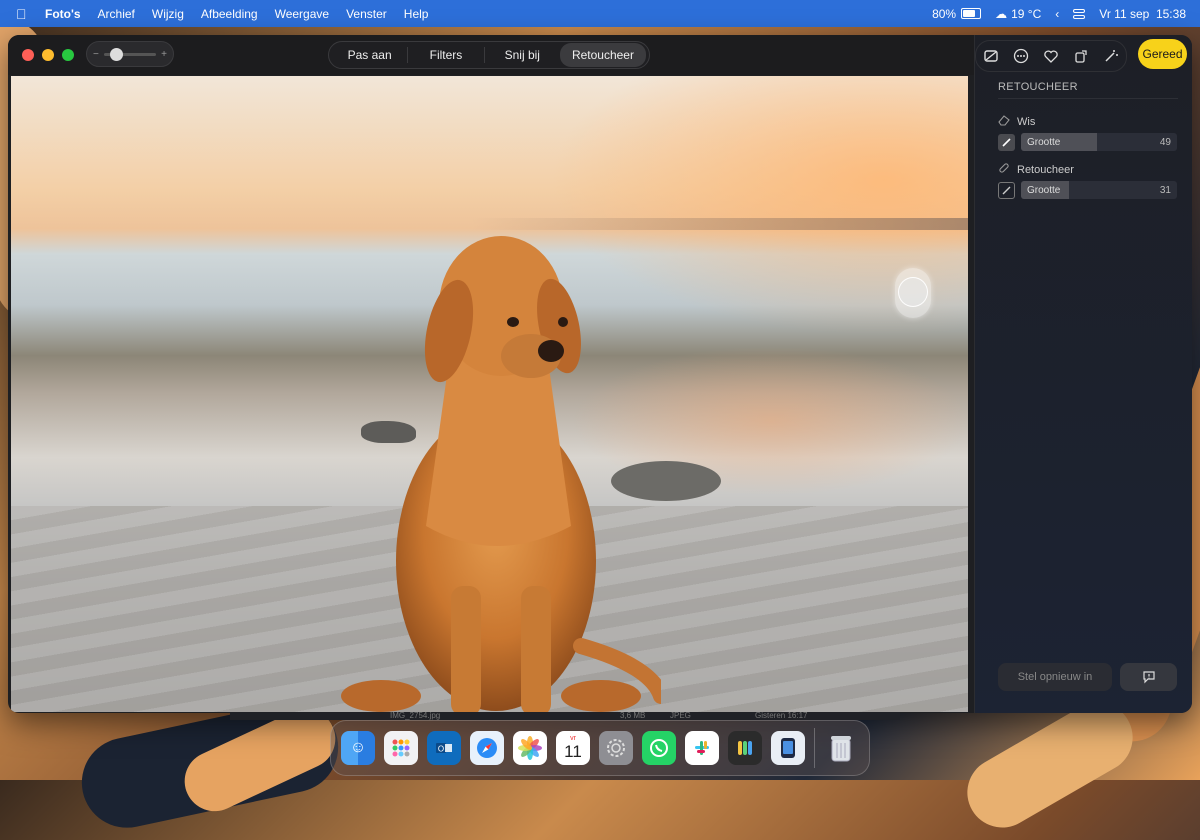  I want to click on info-format: JPEG, so click(680, 716).